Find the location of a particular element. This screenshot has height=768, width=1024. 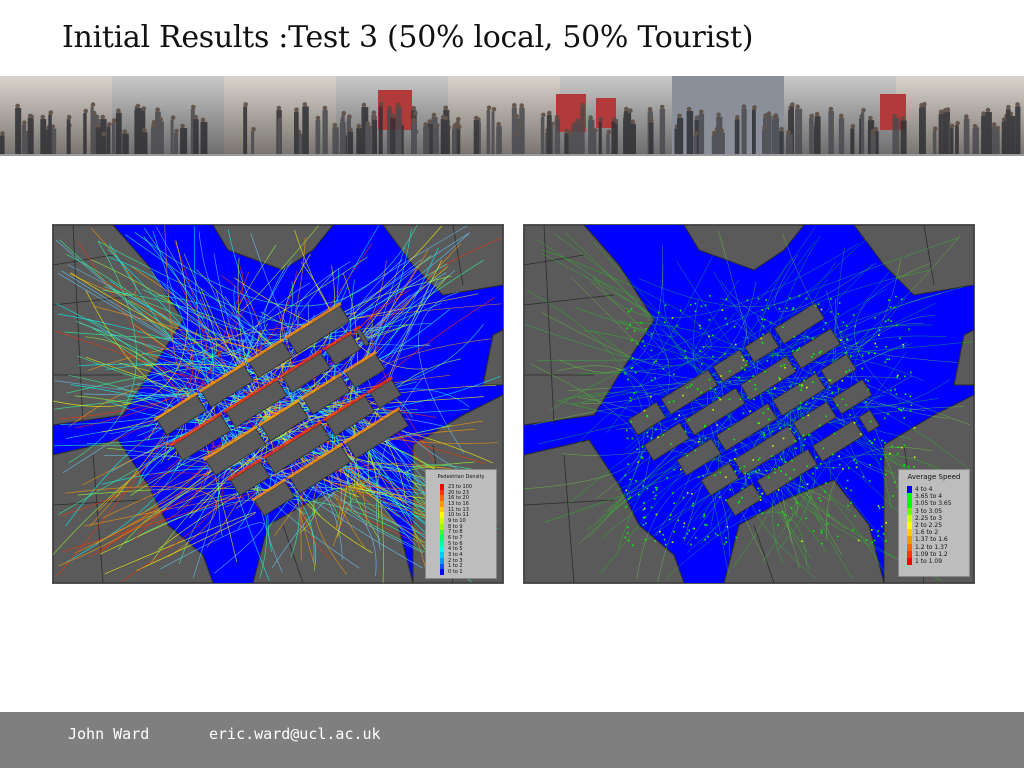

legend-label: 1.09 to 1.2 is located at coordinates (931, 554).